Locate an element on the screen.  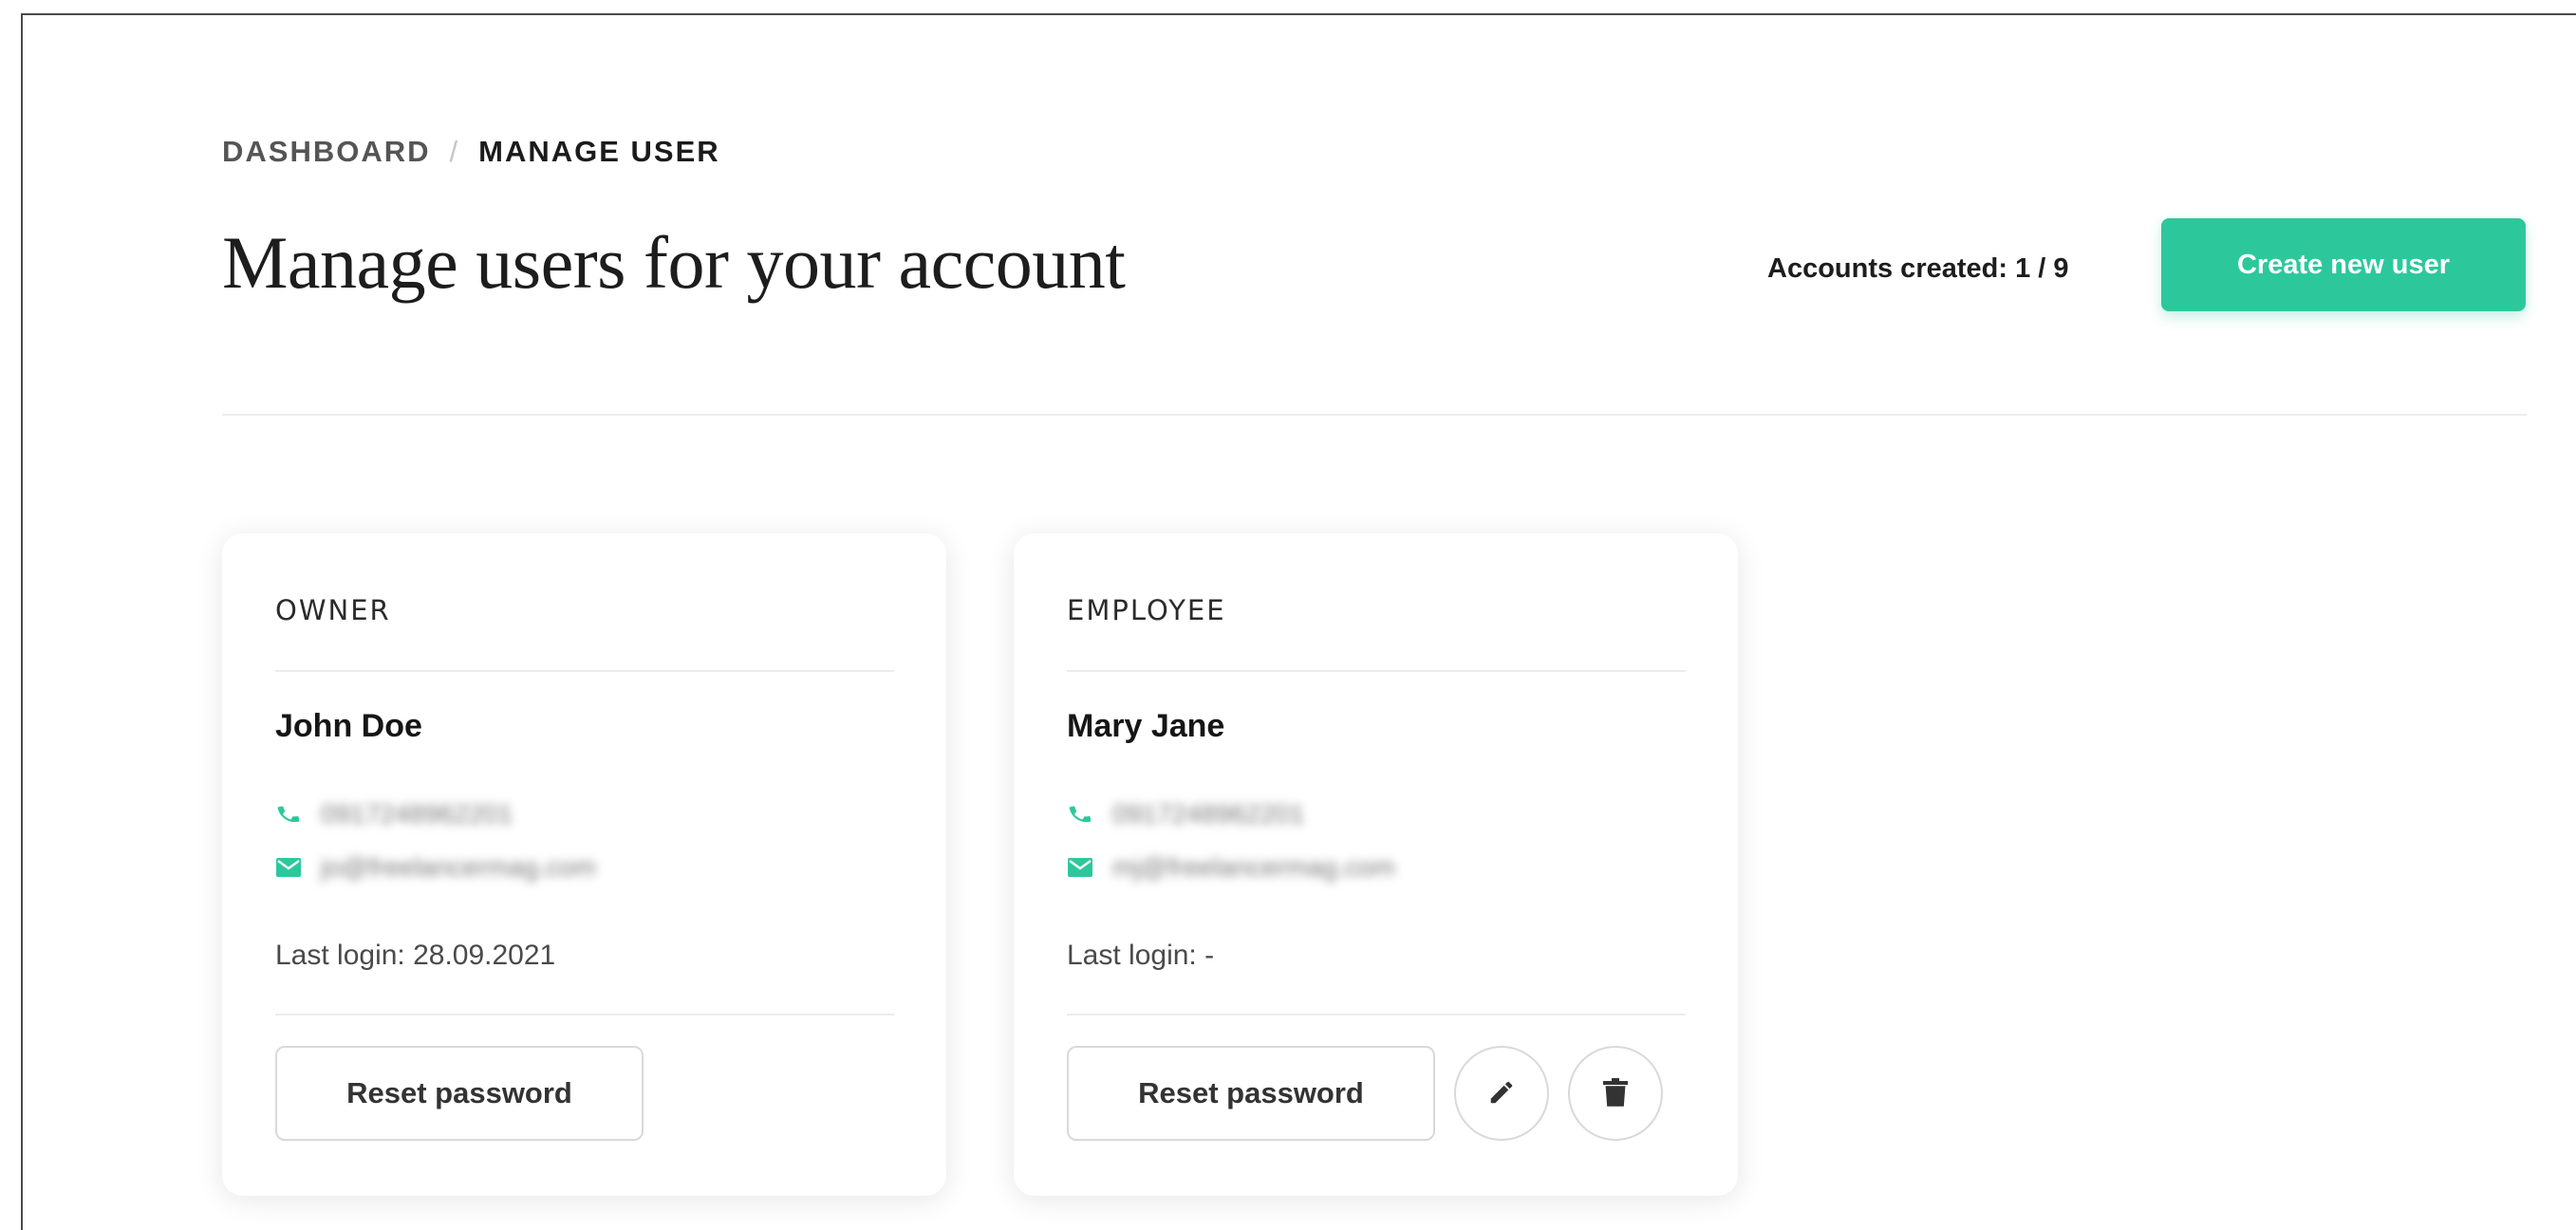
pencil-icon is located at coordinates (1501, 1093).